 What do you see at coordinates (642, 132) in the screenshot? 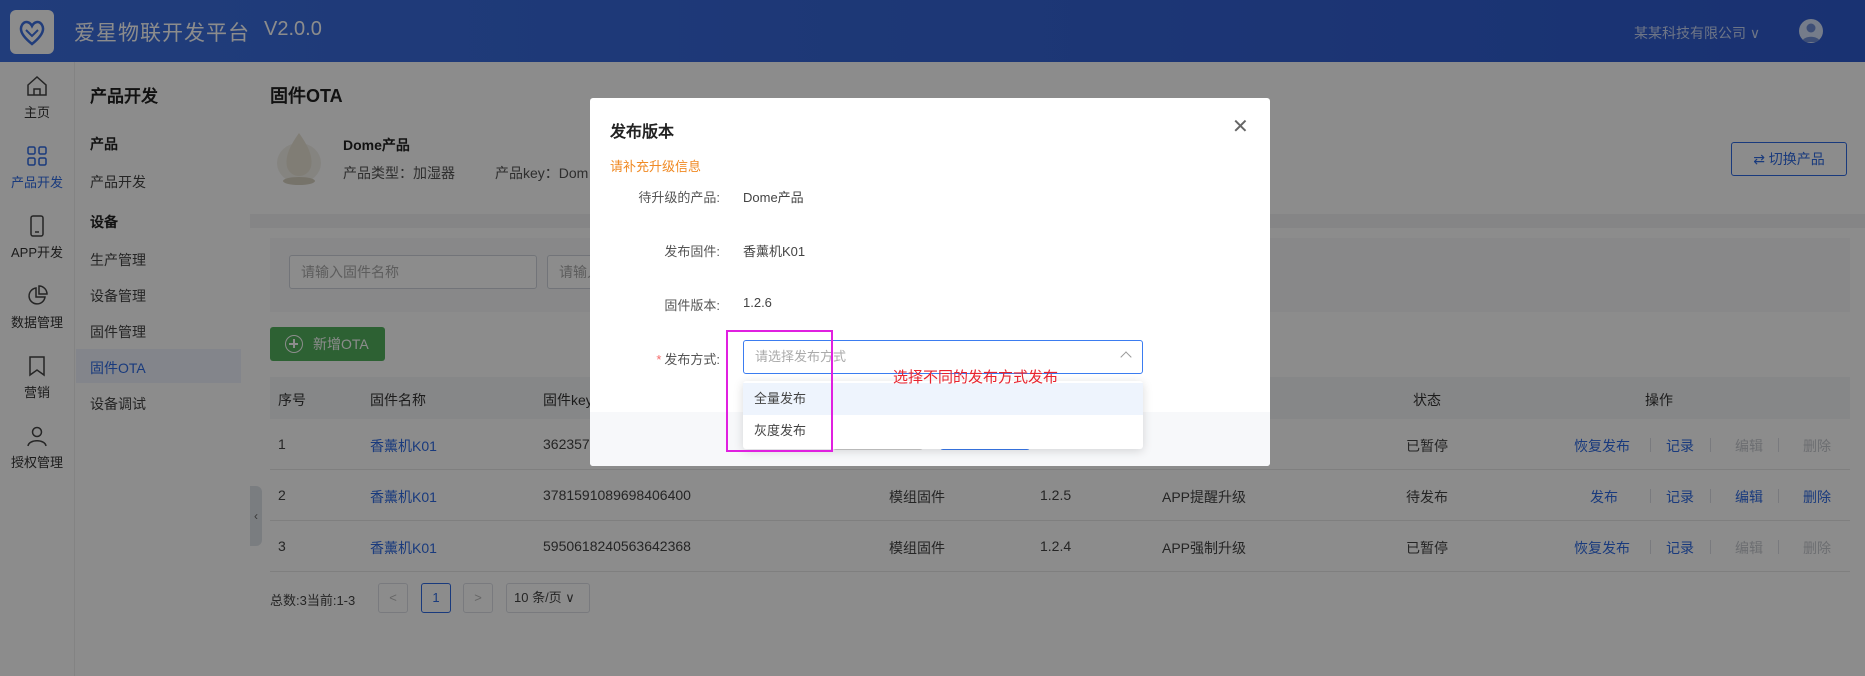
I see `dialog-title: 发布版本` at bounding box center [642, 132].